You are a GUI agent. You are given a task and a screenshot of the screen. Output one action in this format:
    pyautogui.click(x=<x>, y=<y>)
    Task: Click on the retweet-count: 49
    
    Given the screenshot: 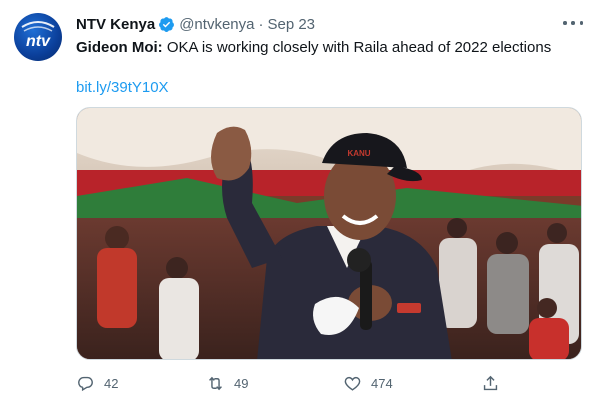 What is the action you would take?
    pyautogui.click(x=241, y=383)
    